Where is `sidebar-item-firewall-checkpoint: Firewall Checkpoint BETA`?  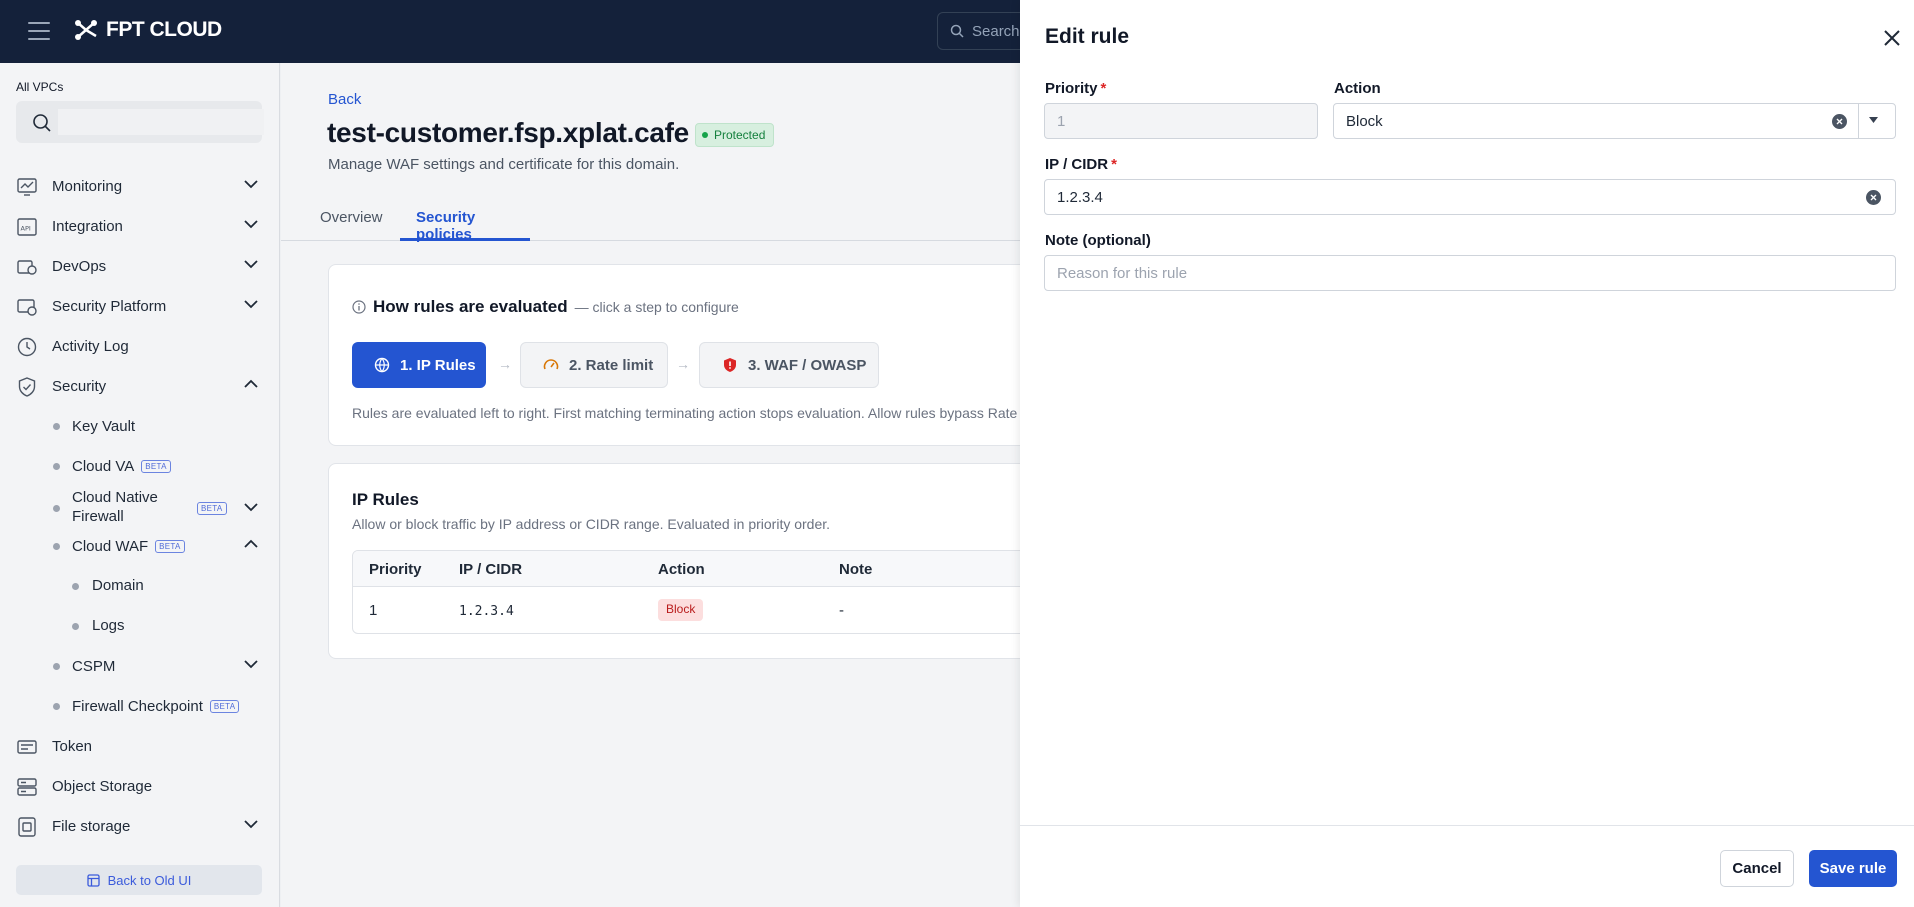
sidebar-item-firewall-checkpoint: Firewall Checkpoint BETA is located at coordinates (140, 706).